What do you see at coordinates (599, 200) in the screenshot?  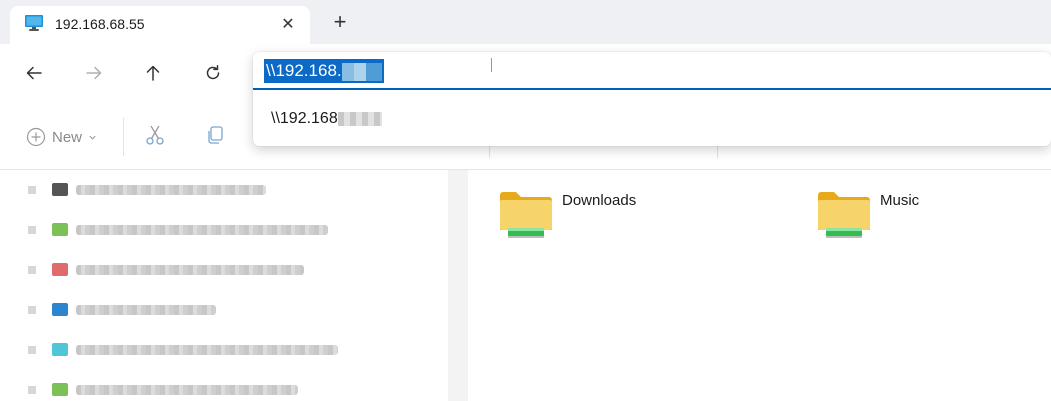 I see `folder-label: Downloads` at bounding box center [599, 200].